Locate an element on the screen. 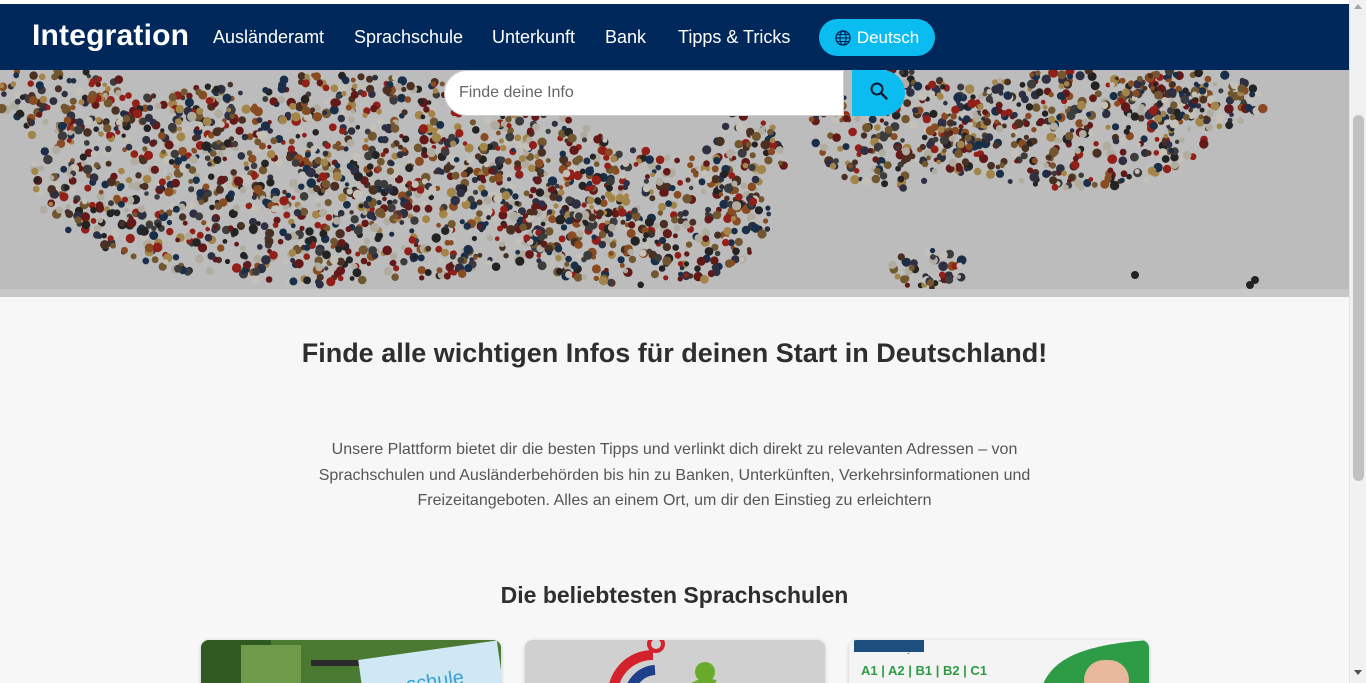 The height and width of the screenshot is (683, 1366). language-button: Deutsch is located at coordinates (877, 37).